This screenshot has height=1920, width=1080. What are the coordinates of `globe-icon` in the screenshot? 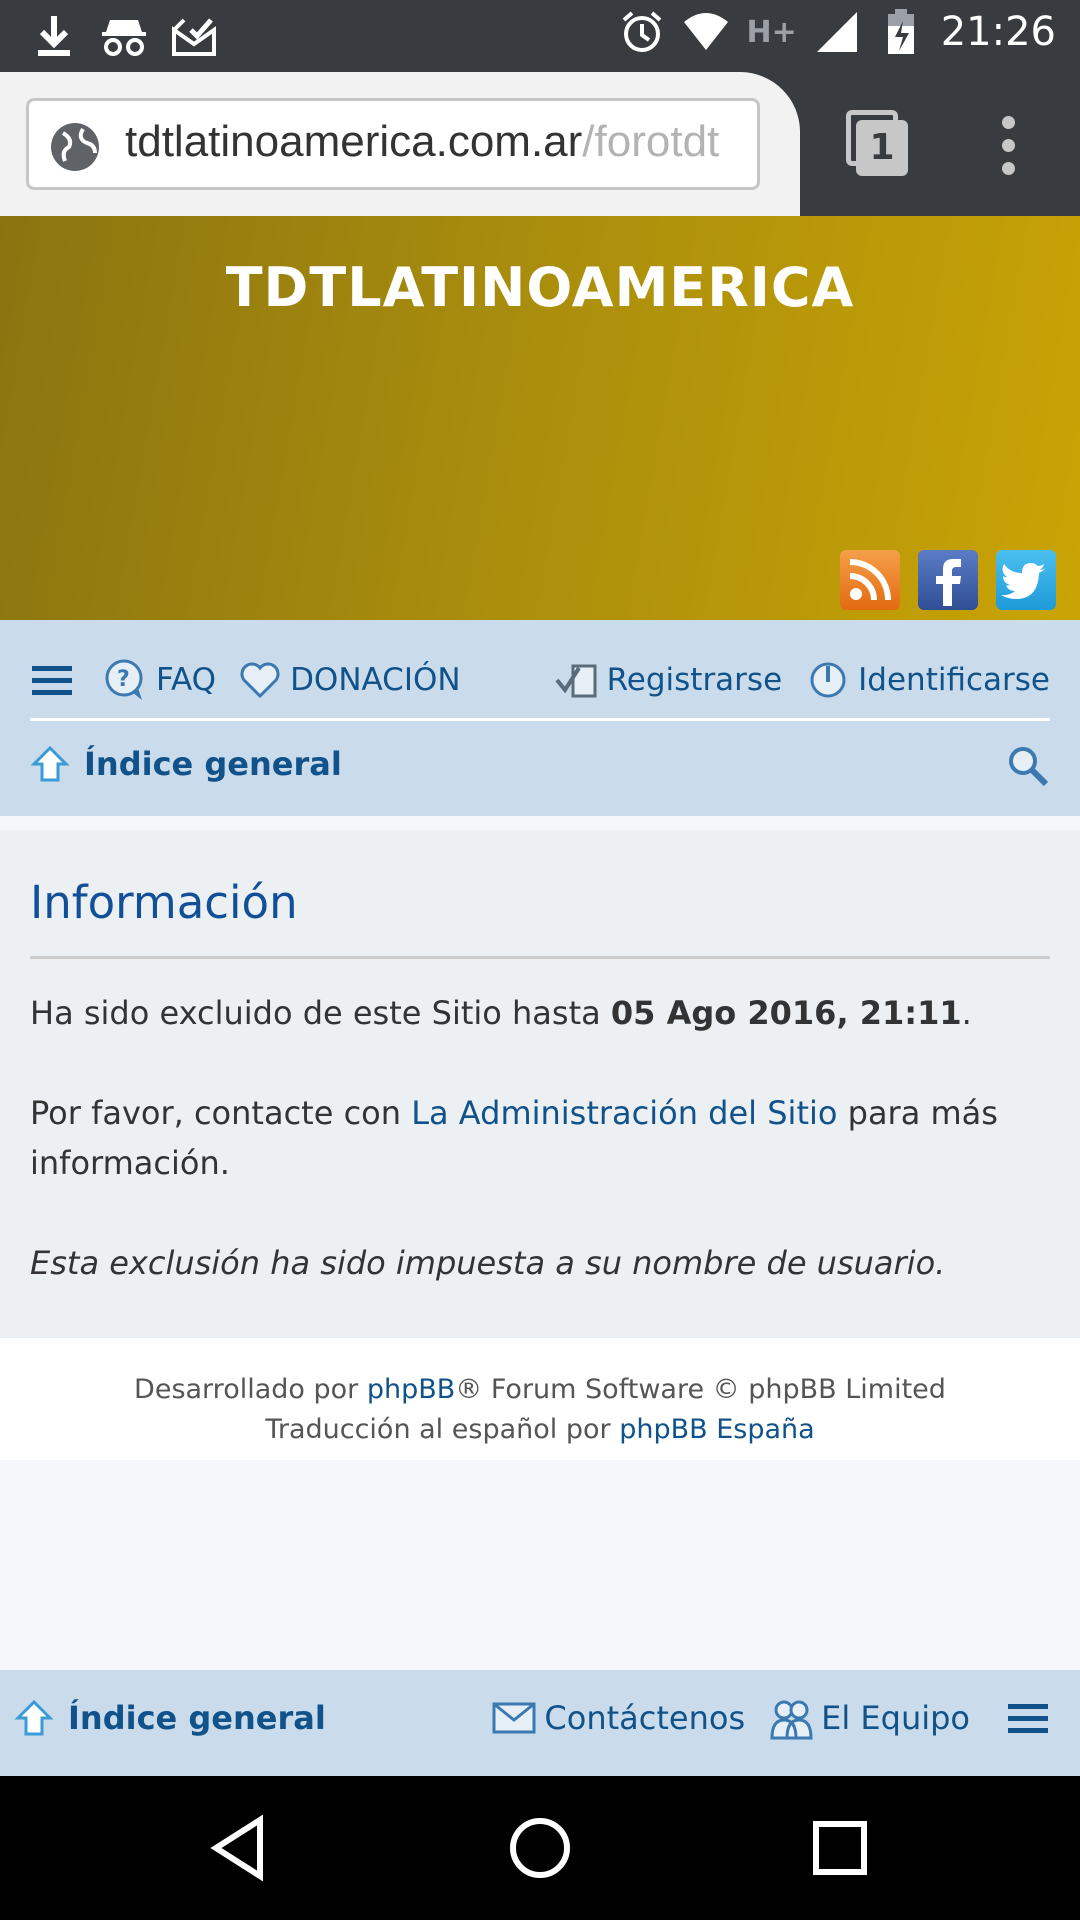 It's located at (75, 147).